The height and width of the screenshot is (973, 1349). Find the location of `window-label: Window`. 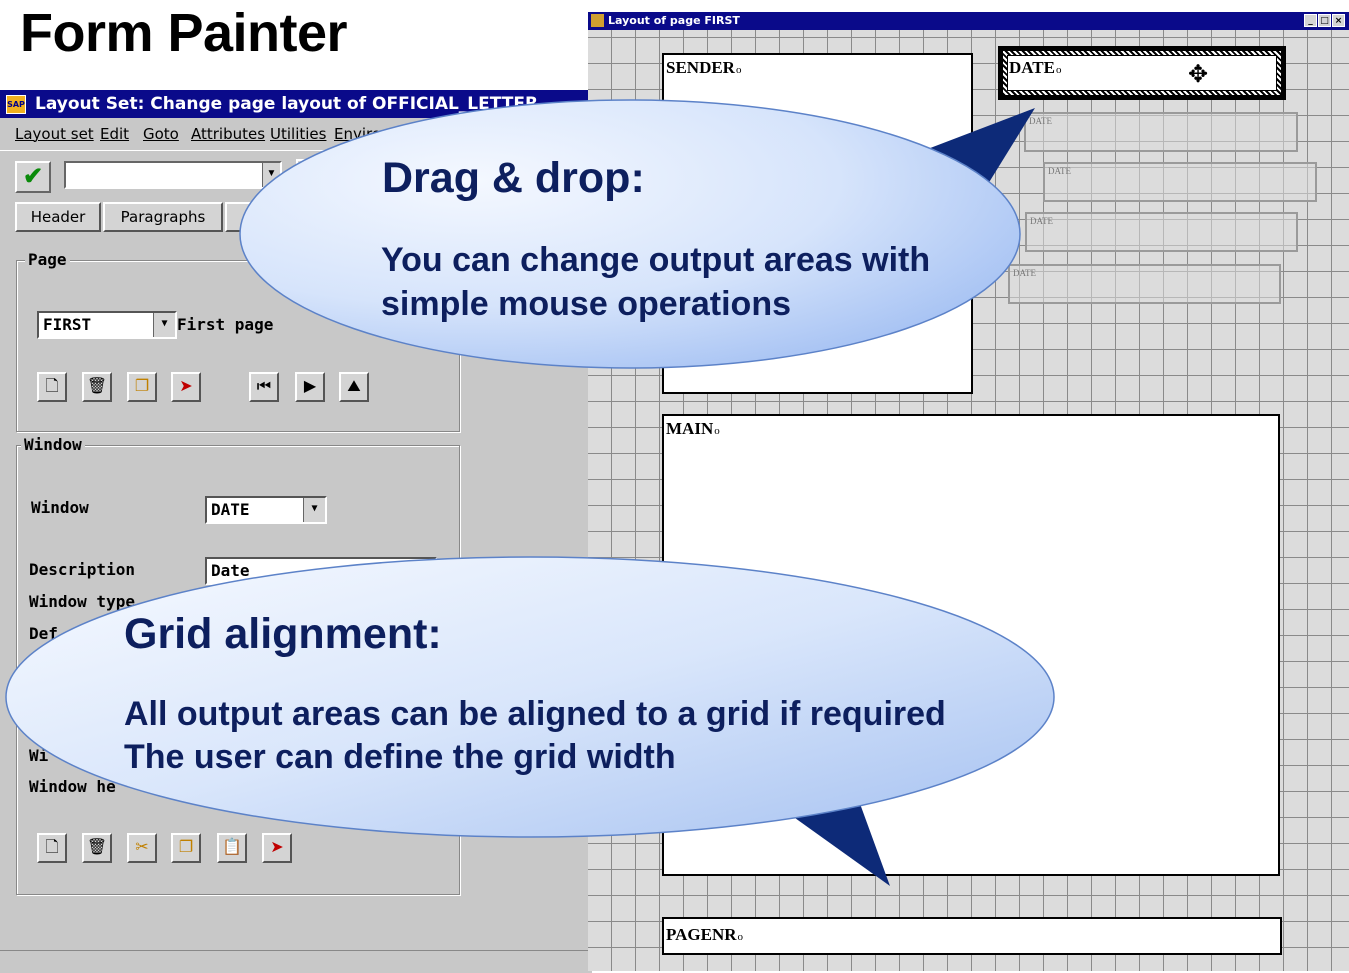

window-label: Window is located at coordinates (60, 507).